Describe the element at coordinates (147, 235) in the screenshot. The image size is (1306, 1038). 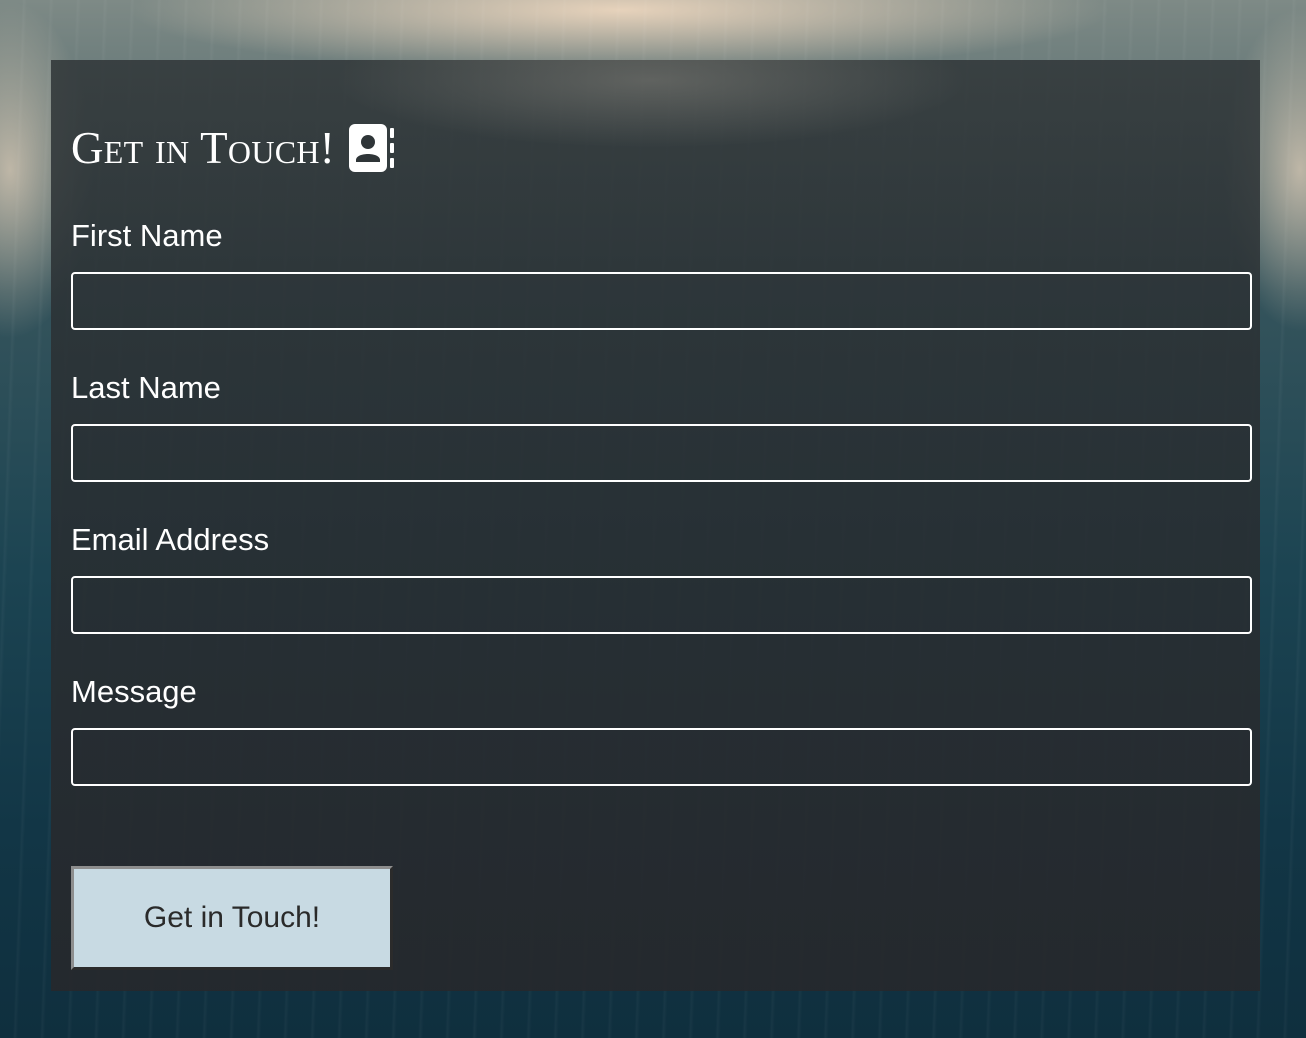
I see `first-name-label: First Name` at that location.